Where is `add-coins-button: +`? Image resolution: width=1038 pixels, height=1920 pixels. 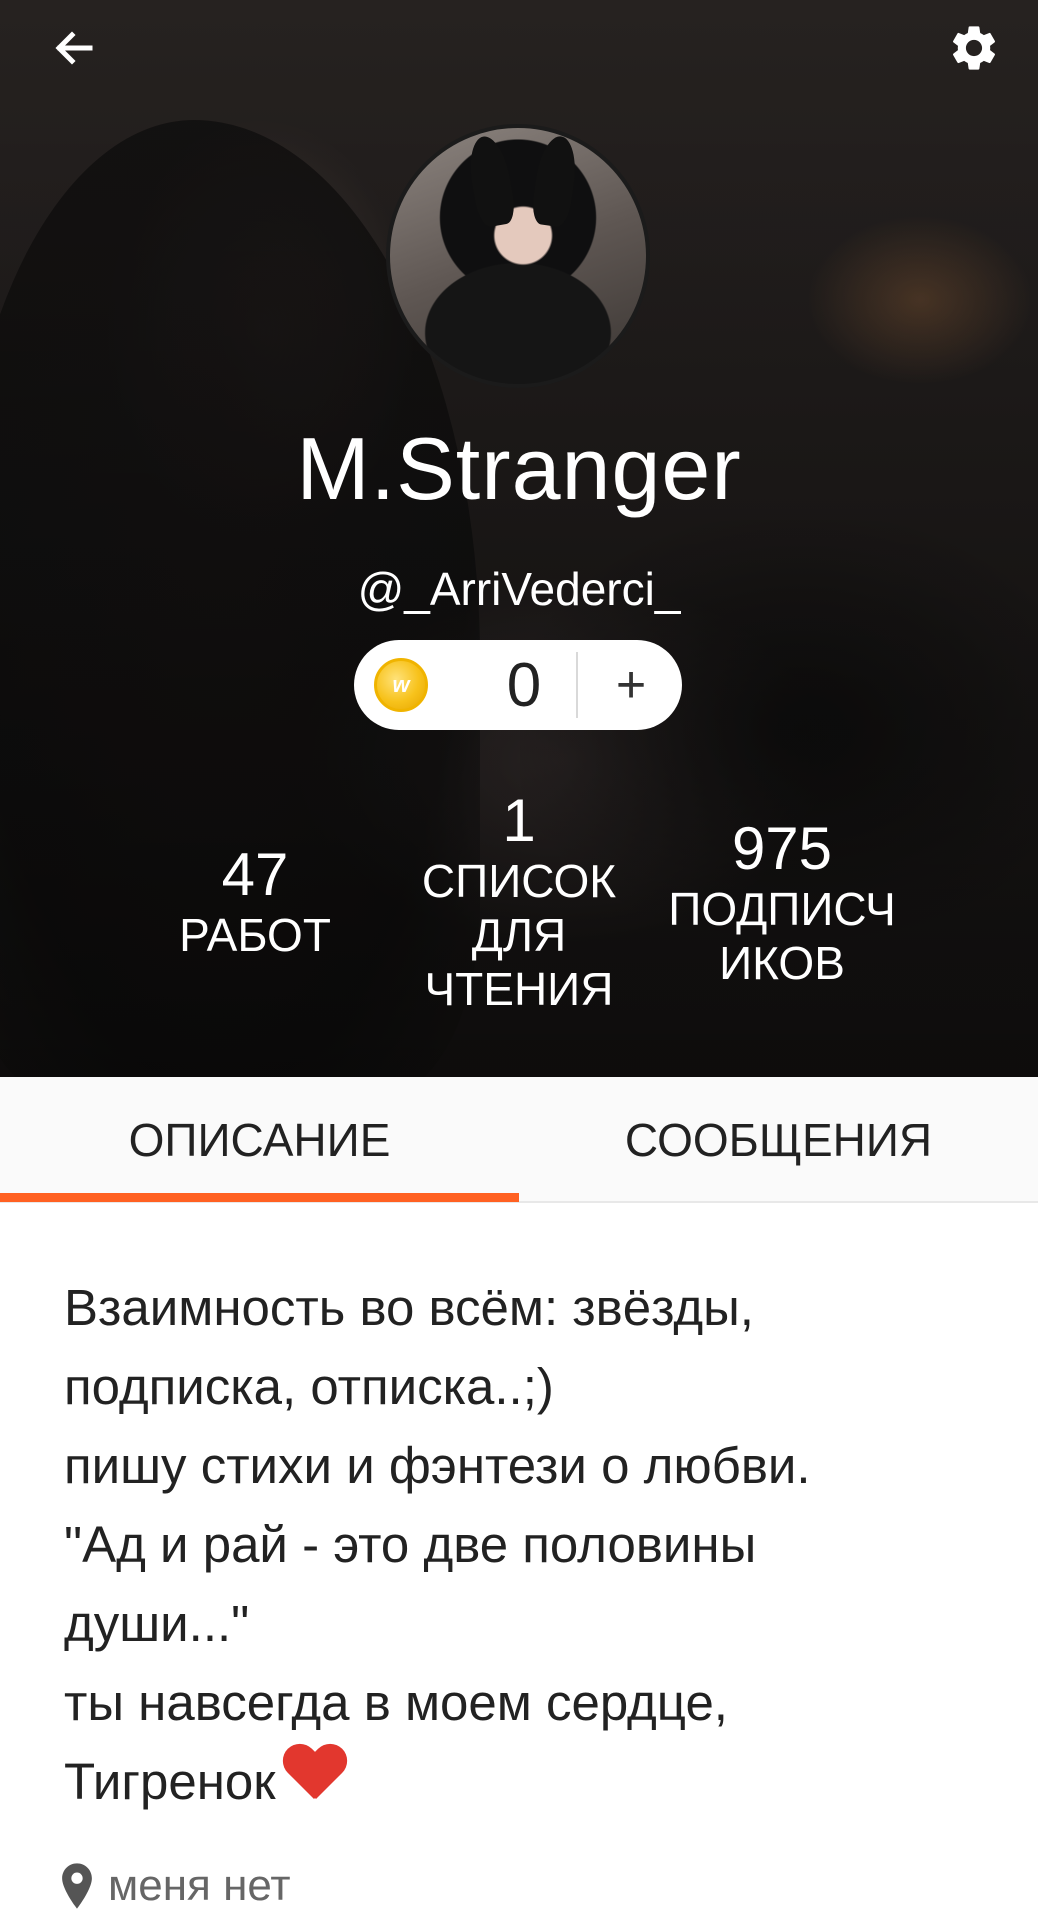
add-coins-button: + is located at coordinates (631, 685).